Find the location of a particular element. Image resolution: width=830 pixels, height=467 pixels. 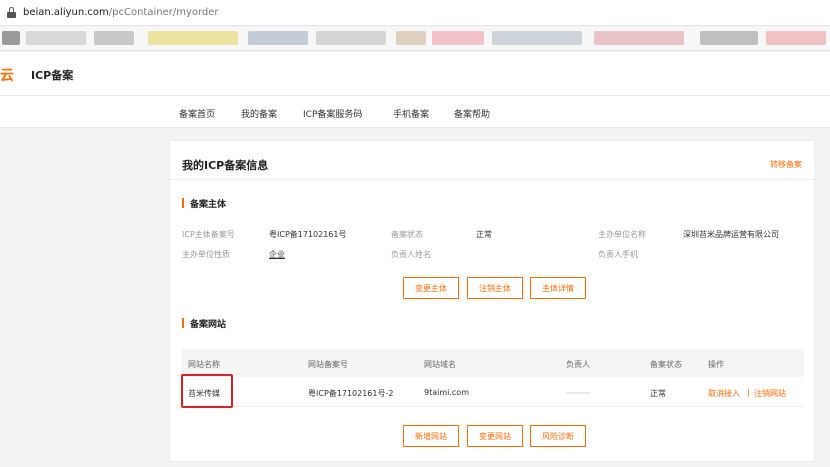

lock-icon is located at coordinates (11, 12).